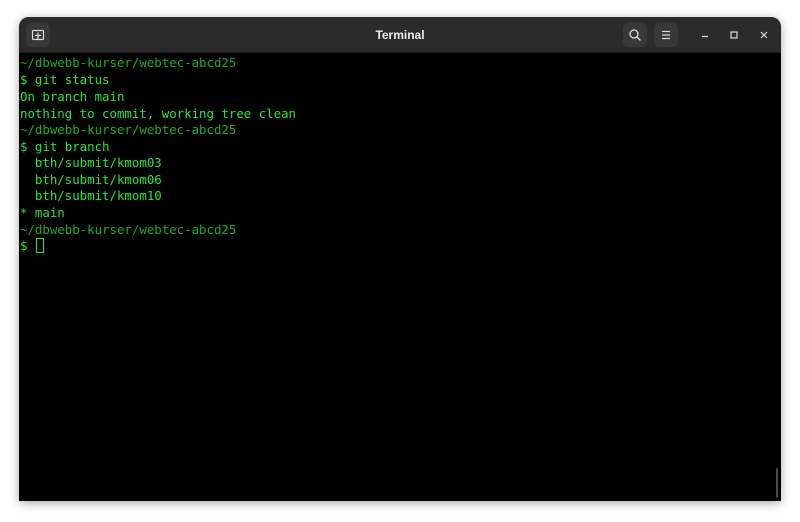  I want to click on close-icon, so click(764, 35).